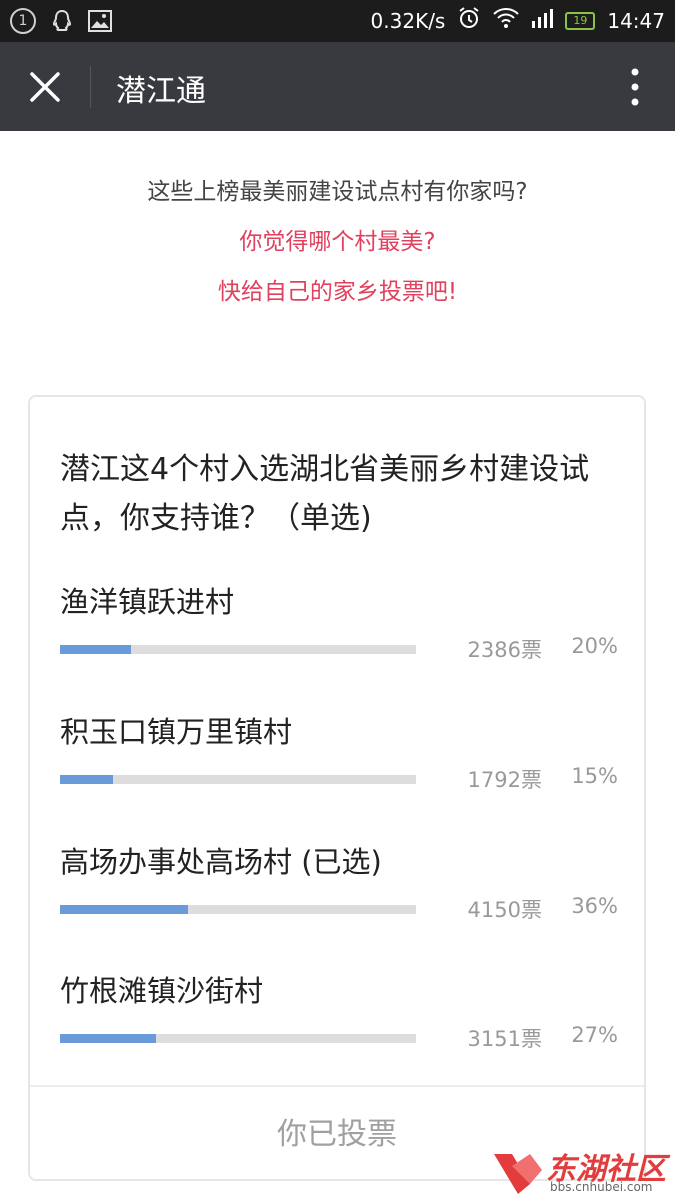 The image size is (675, 1200). I want to click on intro-line-3: 快给自己的家乡投票吧!, so click(337, 292).